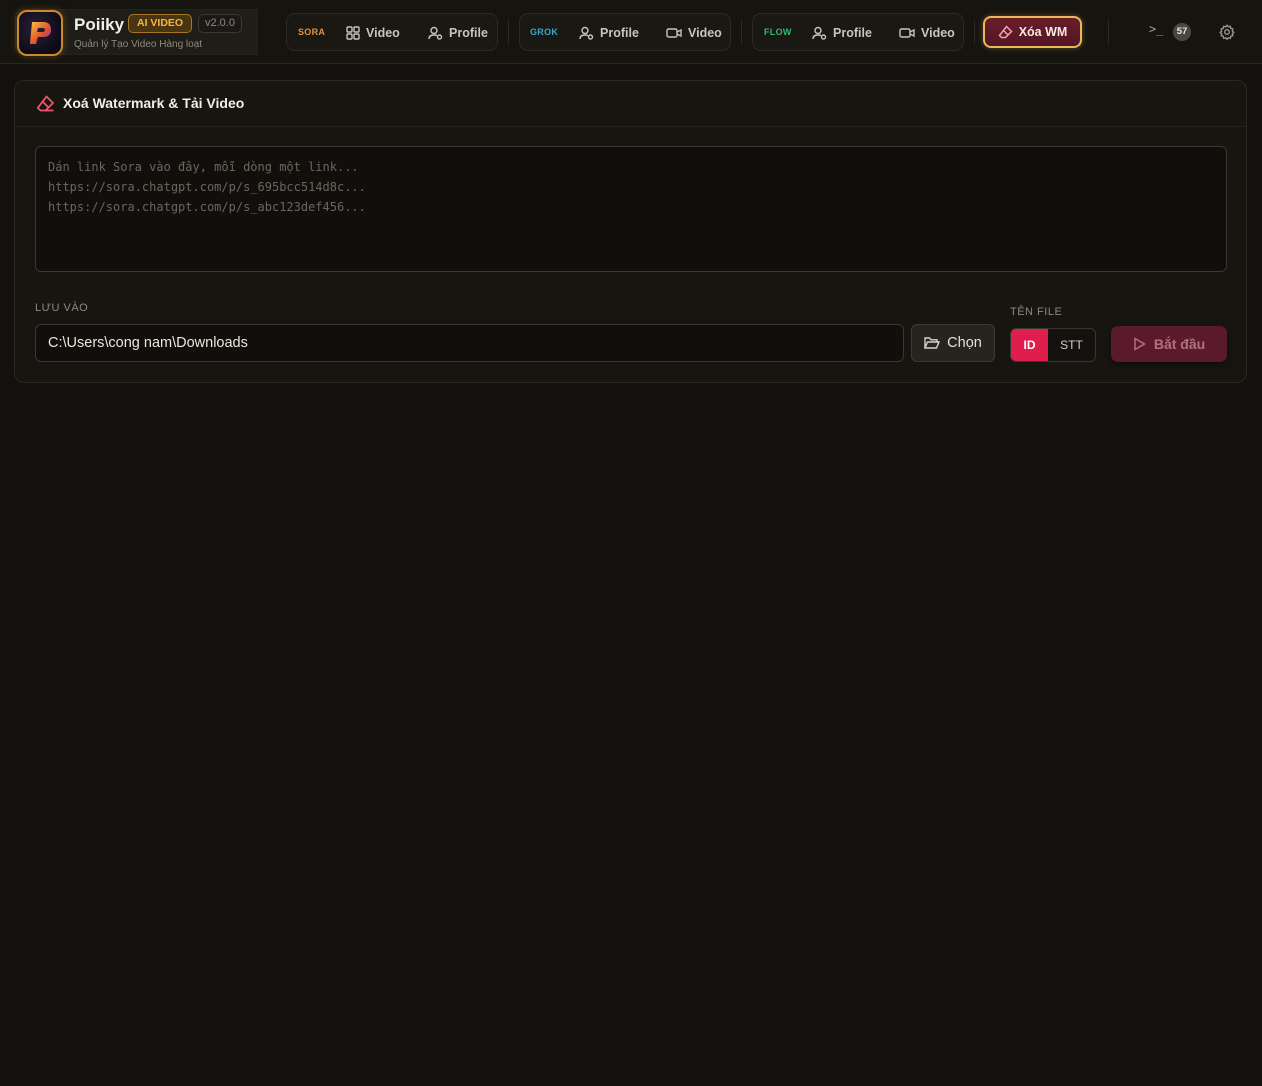  What do you see at coordinates (353, 32) in the screenshot?
I see `grid-icon` at bounding box center [353, 32].